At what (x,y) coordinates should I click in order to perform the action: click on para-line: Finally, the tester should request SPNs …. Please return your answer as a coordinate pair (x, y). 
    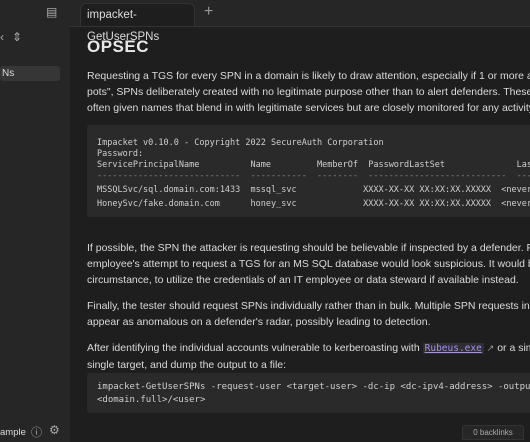
    Looking at the image, I should click on (308, 306).